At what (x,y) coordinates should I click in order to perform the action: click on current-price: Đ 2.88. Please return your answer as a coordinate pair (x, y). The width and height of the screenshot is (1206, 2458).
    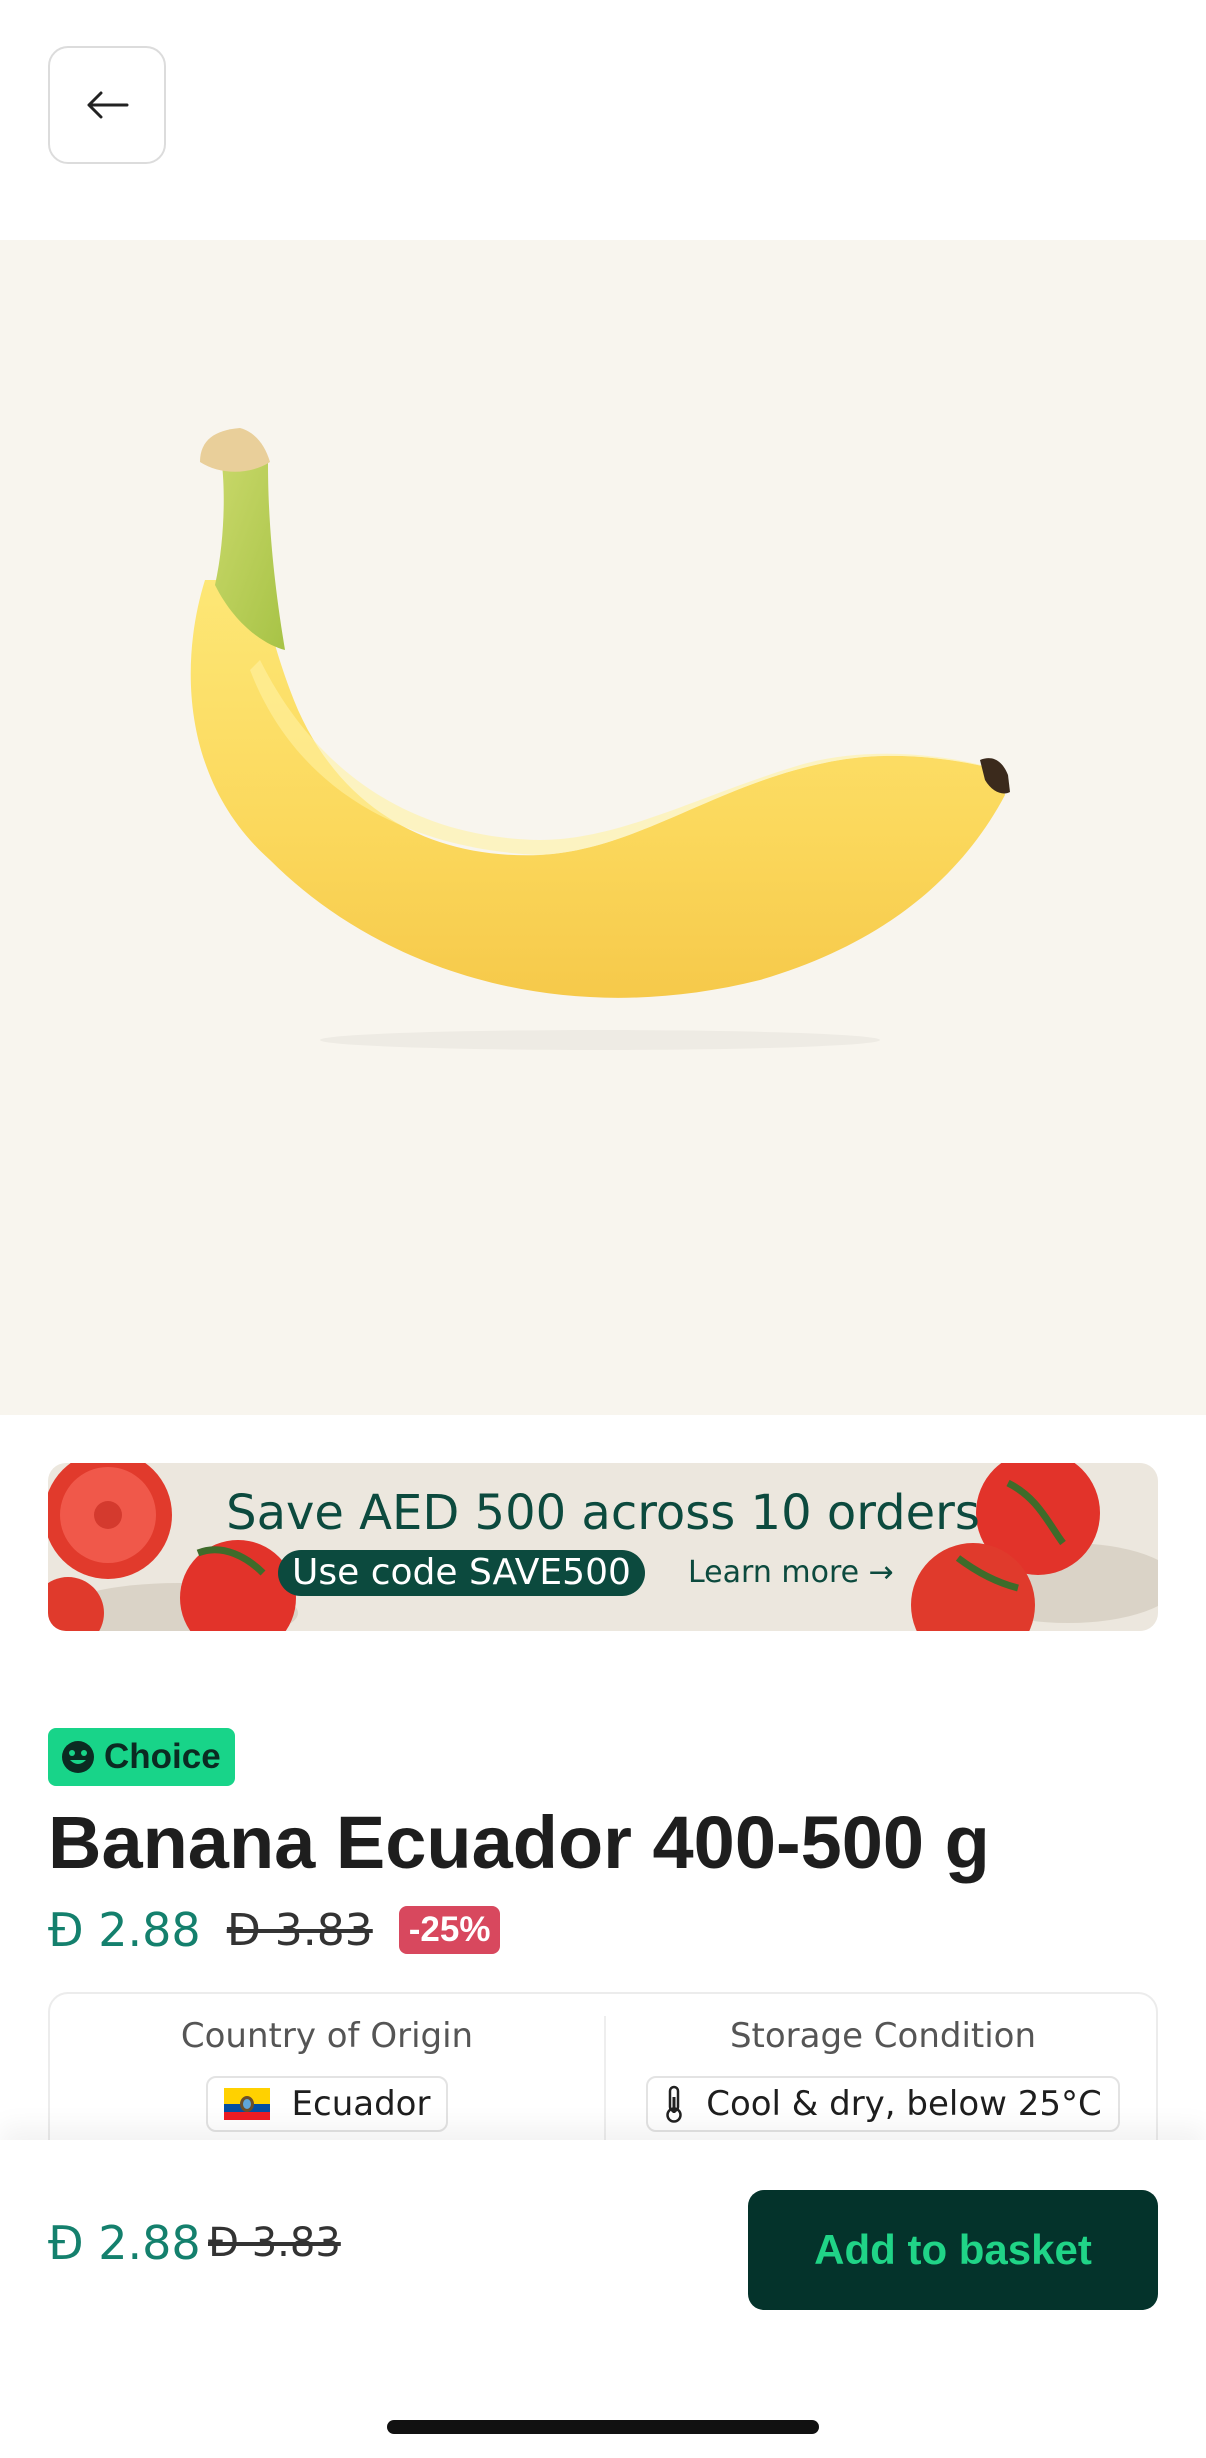
    Looking at the image, I should click on (124, 1930).